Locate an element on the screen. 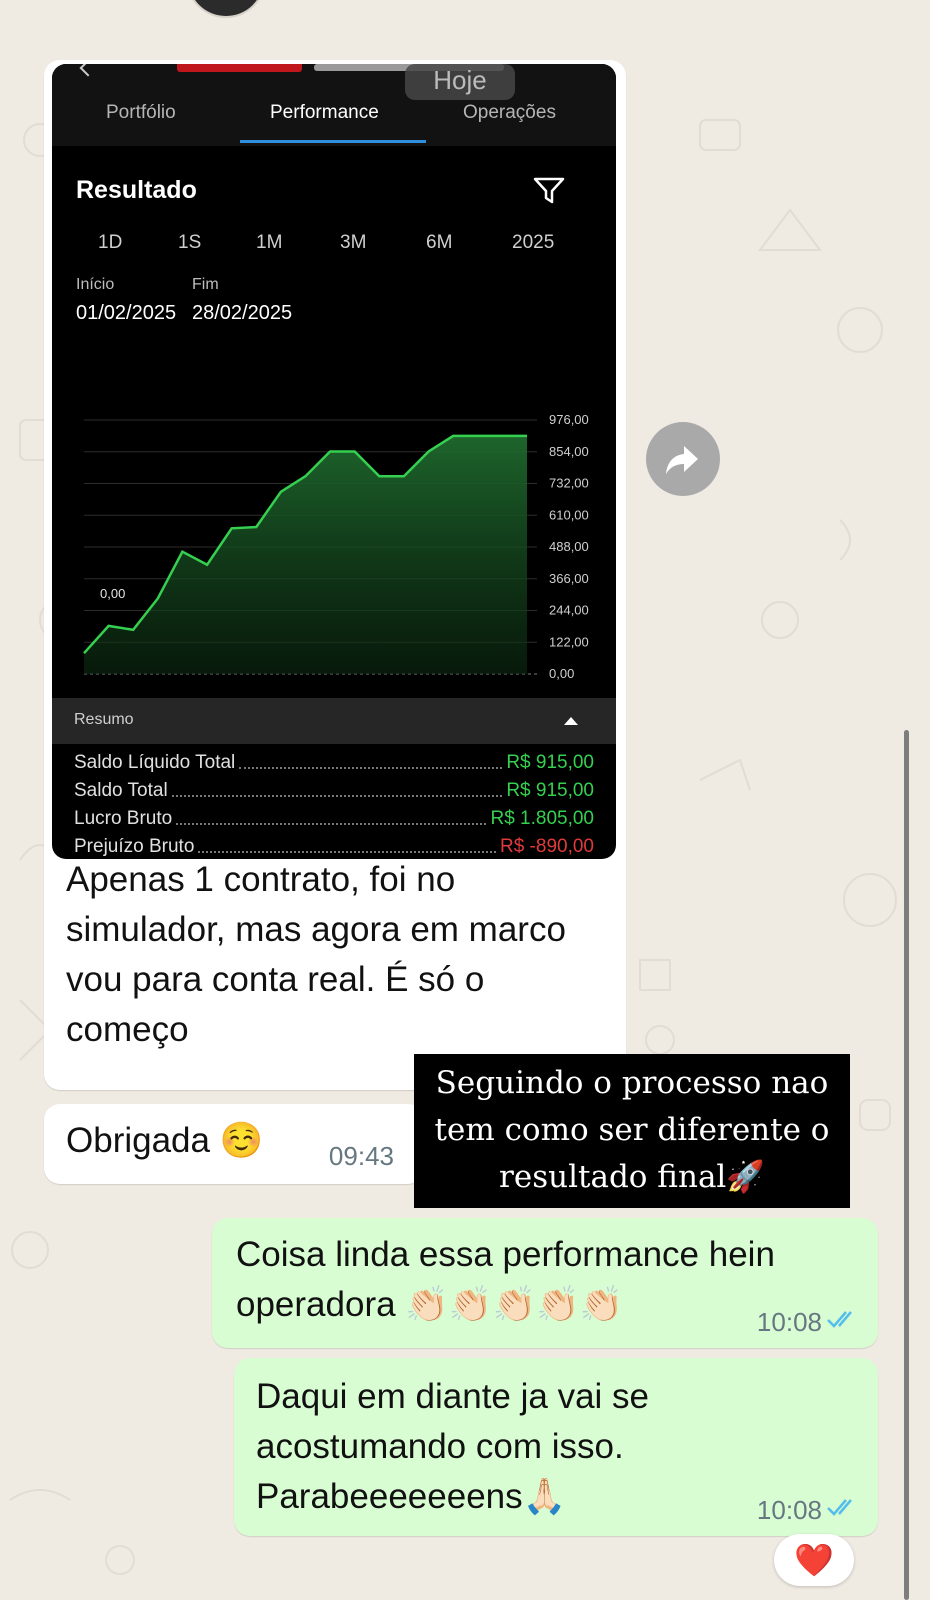 The image size is (930, 1600). period-1d: 1D is located at coordinates (110, 243).